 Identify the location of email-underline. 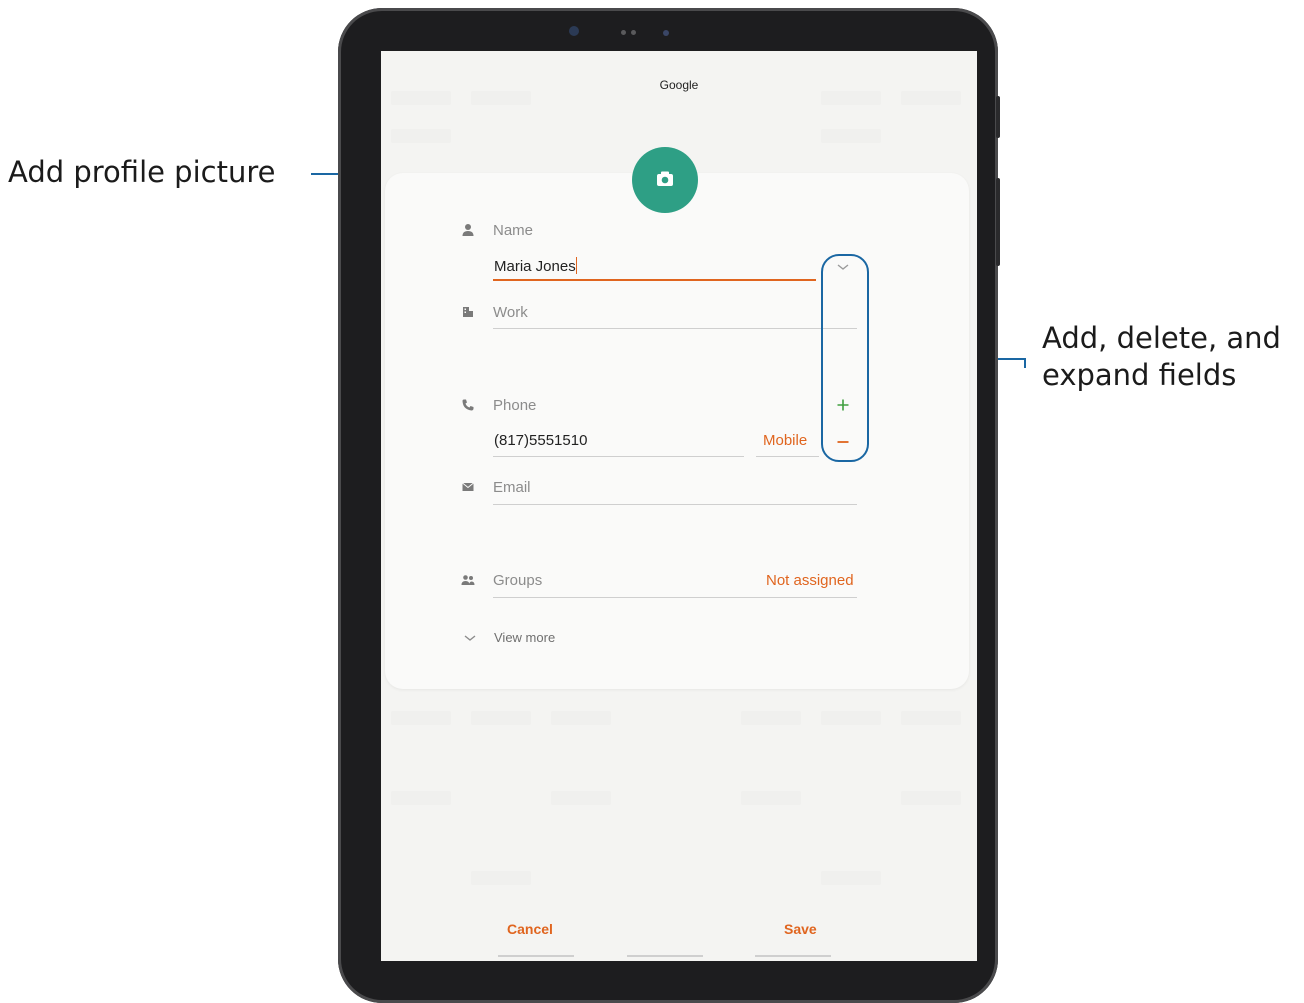
(675, 504).